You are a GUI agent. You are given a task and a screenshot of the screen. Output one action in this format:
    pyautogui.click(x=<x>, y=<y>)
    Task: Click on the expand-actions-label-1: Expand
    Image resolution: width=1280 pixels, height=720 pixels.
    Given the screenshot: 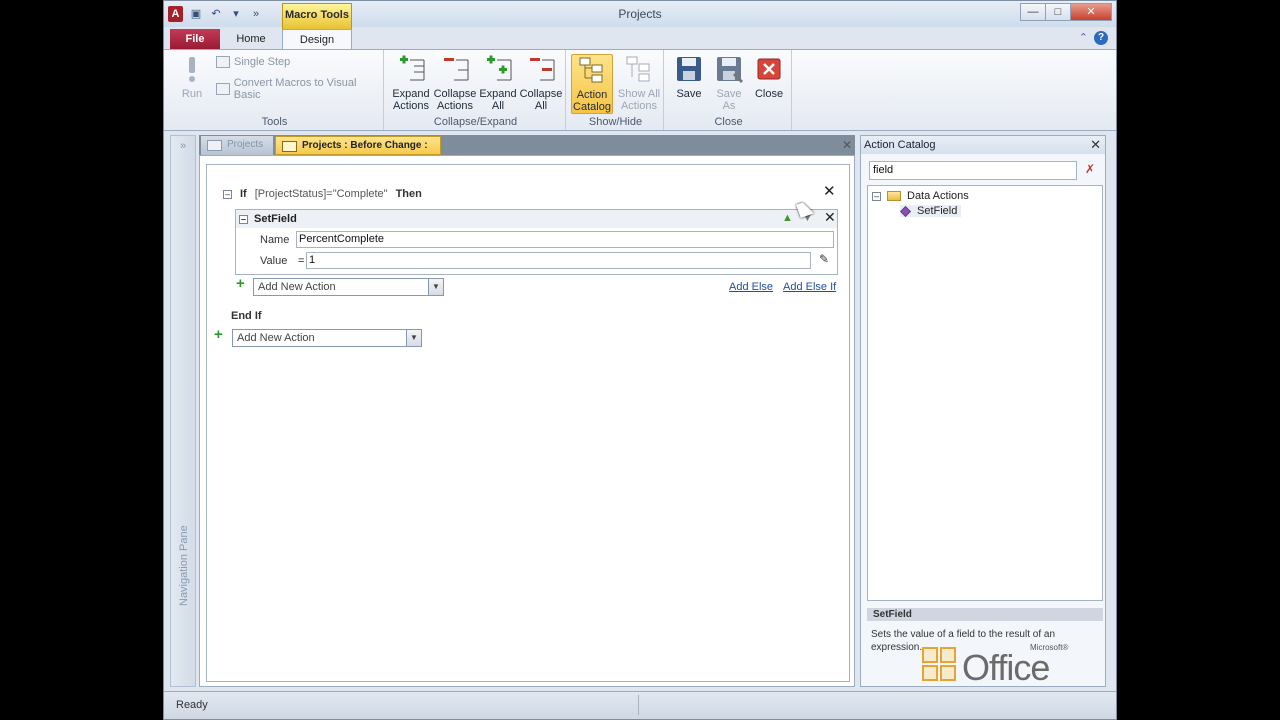 What is the action you would take?
    pyautogui.click(x=411, y=94)
    